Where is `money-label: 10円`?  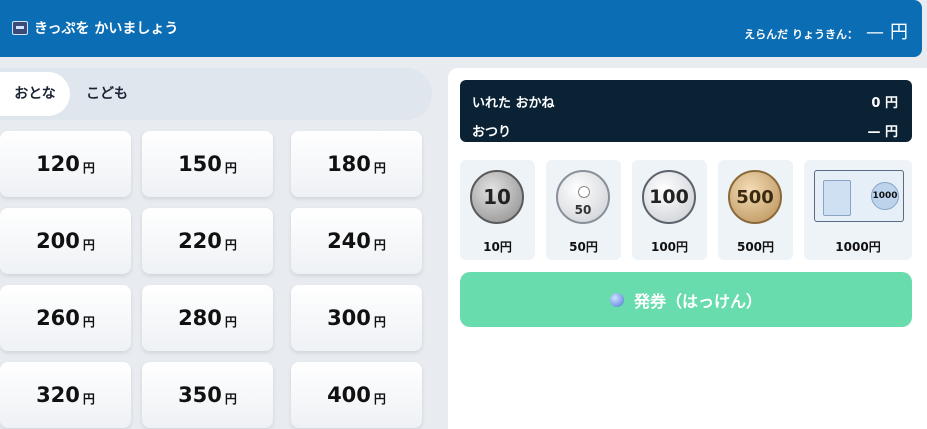 money-label: 10円 is located at coordinates (497, 247).